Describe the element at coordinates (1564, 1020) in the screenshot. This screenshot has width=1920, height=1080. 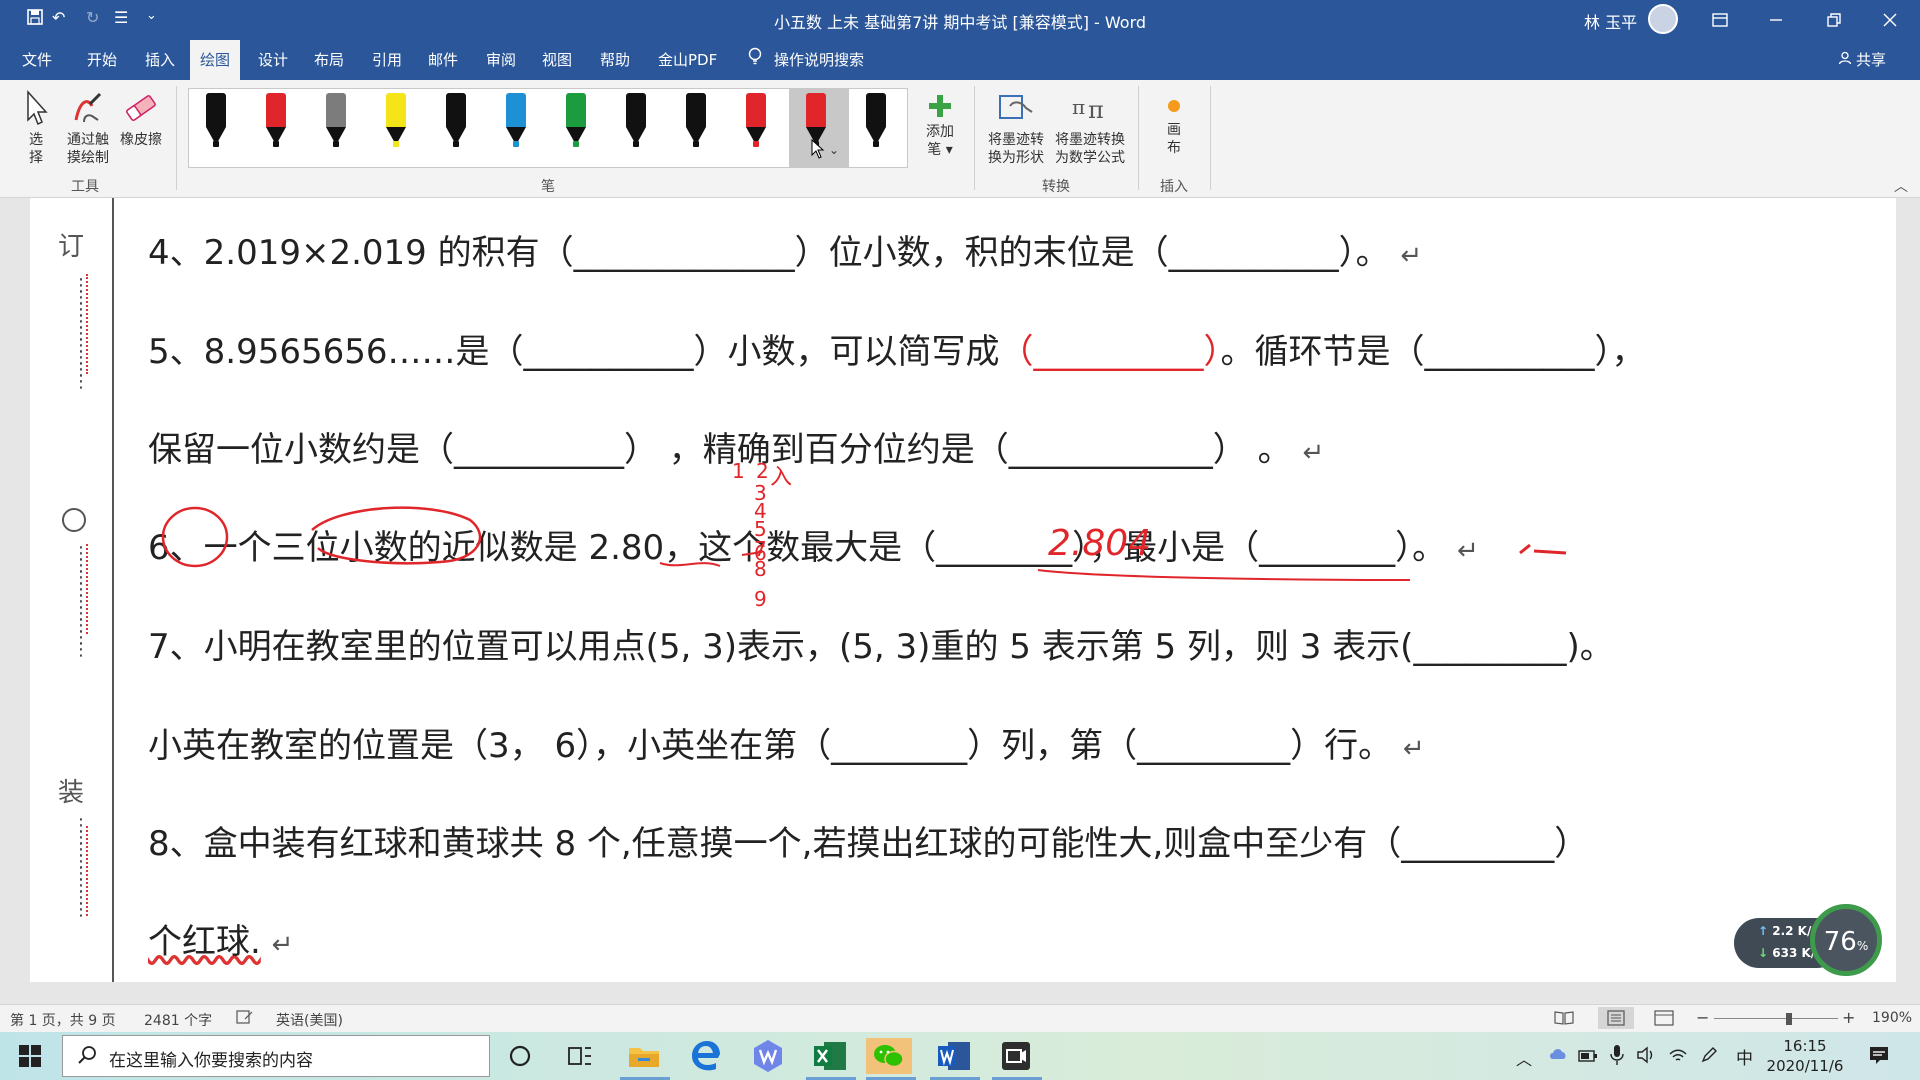
I see `read-mode-icon` at that location.